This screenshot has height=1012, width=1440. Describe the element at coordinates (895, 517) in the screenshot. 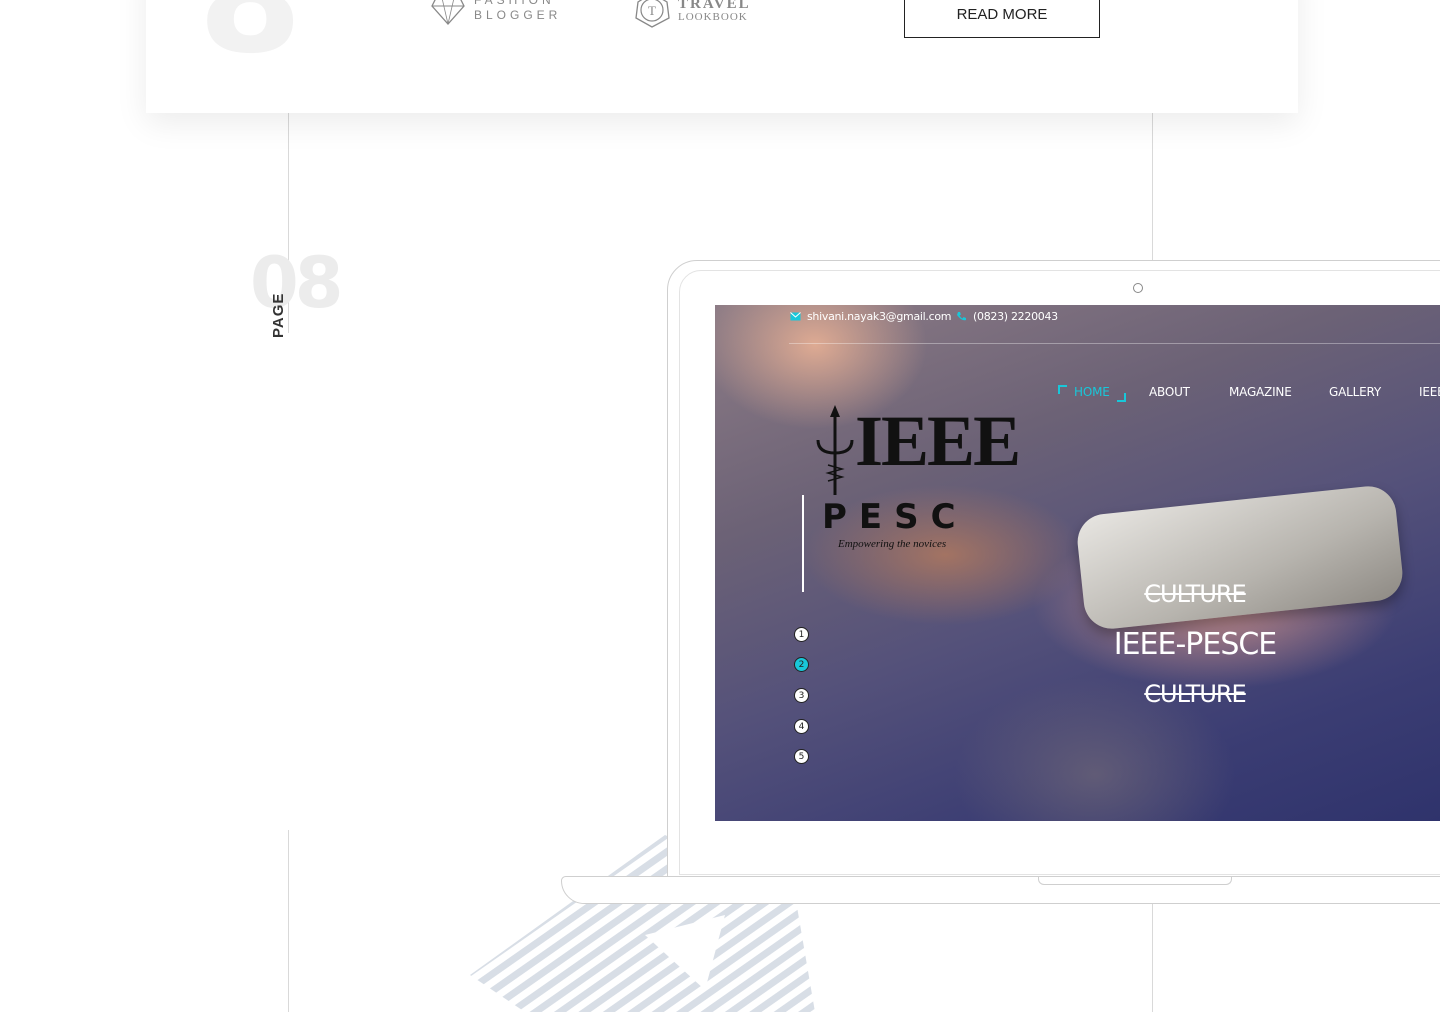

I see `logo-pesc-text: PESC` at that location.